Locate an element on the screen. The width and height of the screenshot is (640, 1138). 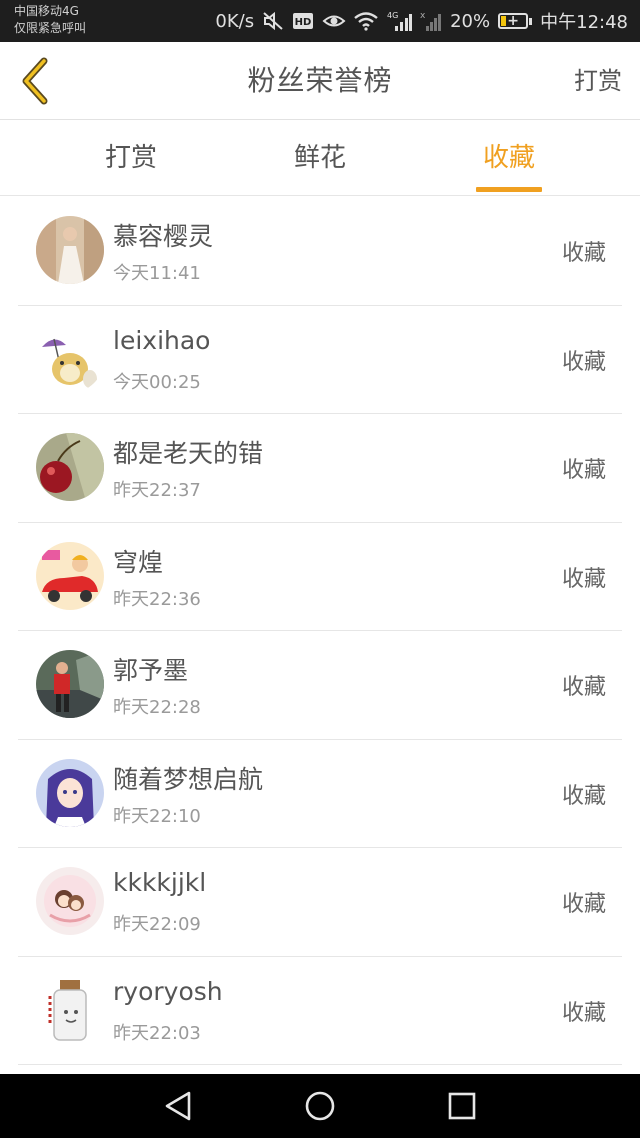
fan-time: 今天00:25 is located at coordinates (157, 382).